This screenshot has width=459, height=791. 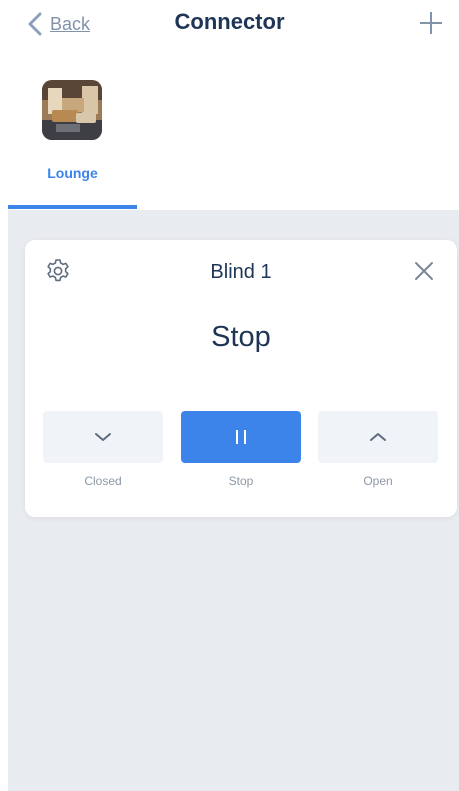 What do you see at coordinates (431, 23) in the screenshot?
I see `plus-icon` at bounding box center [431, 23].